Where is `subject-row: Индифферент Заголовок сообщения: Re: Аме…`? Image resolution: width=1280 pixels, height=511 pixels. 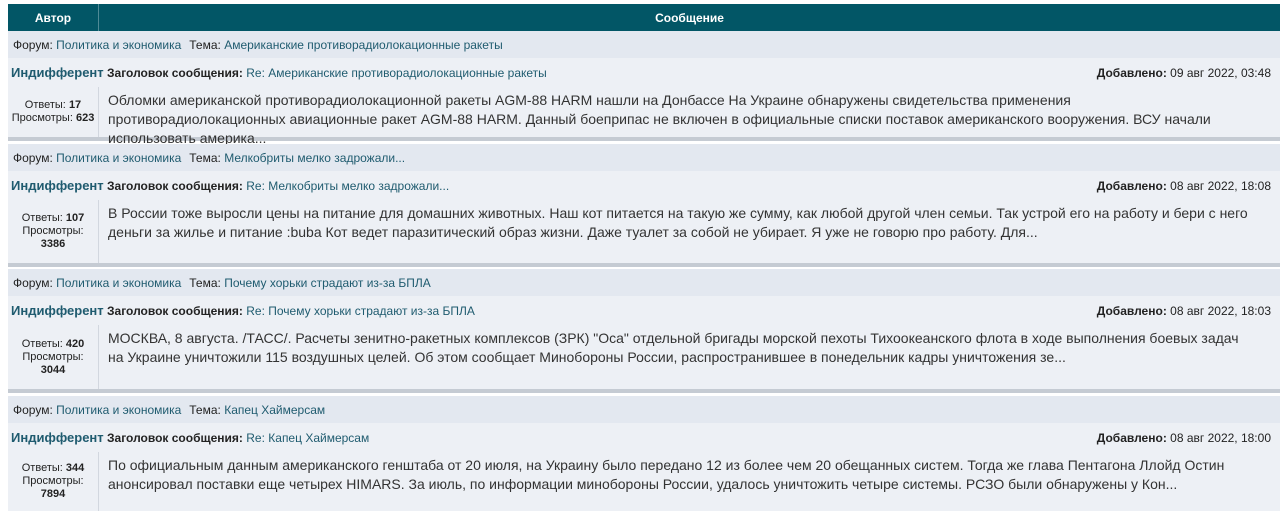 subject-row: Индифферент Заголовок сообщения: Re: Аме… is located at coordinates (644, 72).